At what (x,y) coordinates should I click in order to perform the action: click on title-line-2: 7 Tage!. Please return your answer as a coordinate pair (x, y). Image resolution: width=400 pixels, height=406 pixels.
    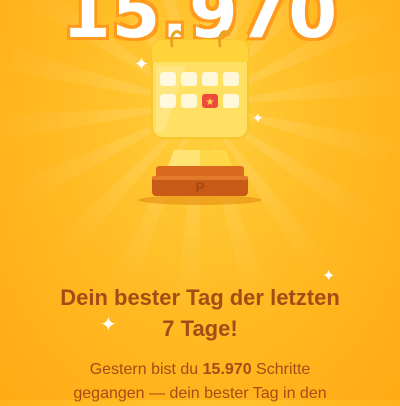
    Looking at the image, I should click on (200, 328).